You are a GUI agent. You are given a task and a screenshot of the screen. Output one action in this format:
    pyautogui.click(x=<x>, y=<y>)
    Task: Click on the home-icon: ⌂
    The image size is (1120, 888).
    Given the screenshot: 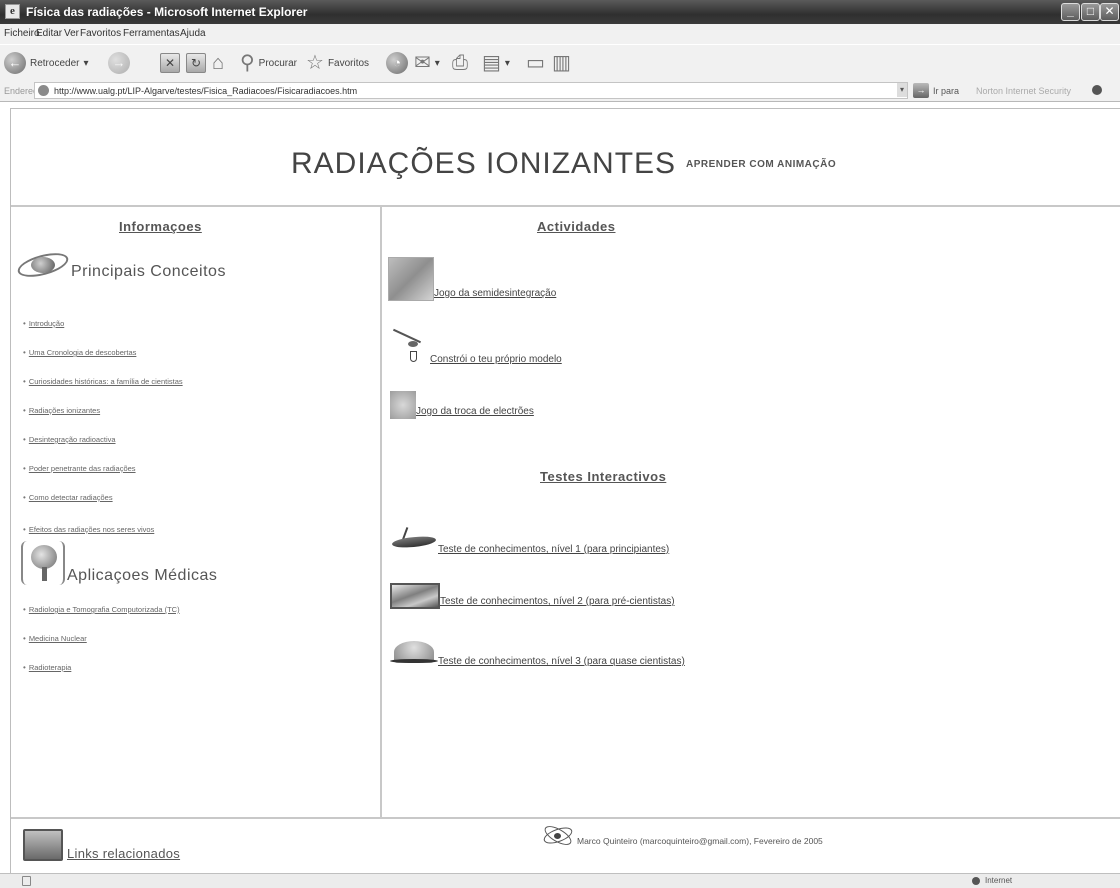 What is the action you would take?
    pyautogui.click(x=218, y=63)
    